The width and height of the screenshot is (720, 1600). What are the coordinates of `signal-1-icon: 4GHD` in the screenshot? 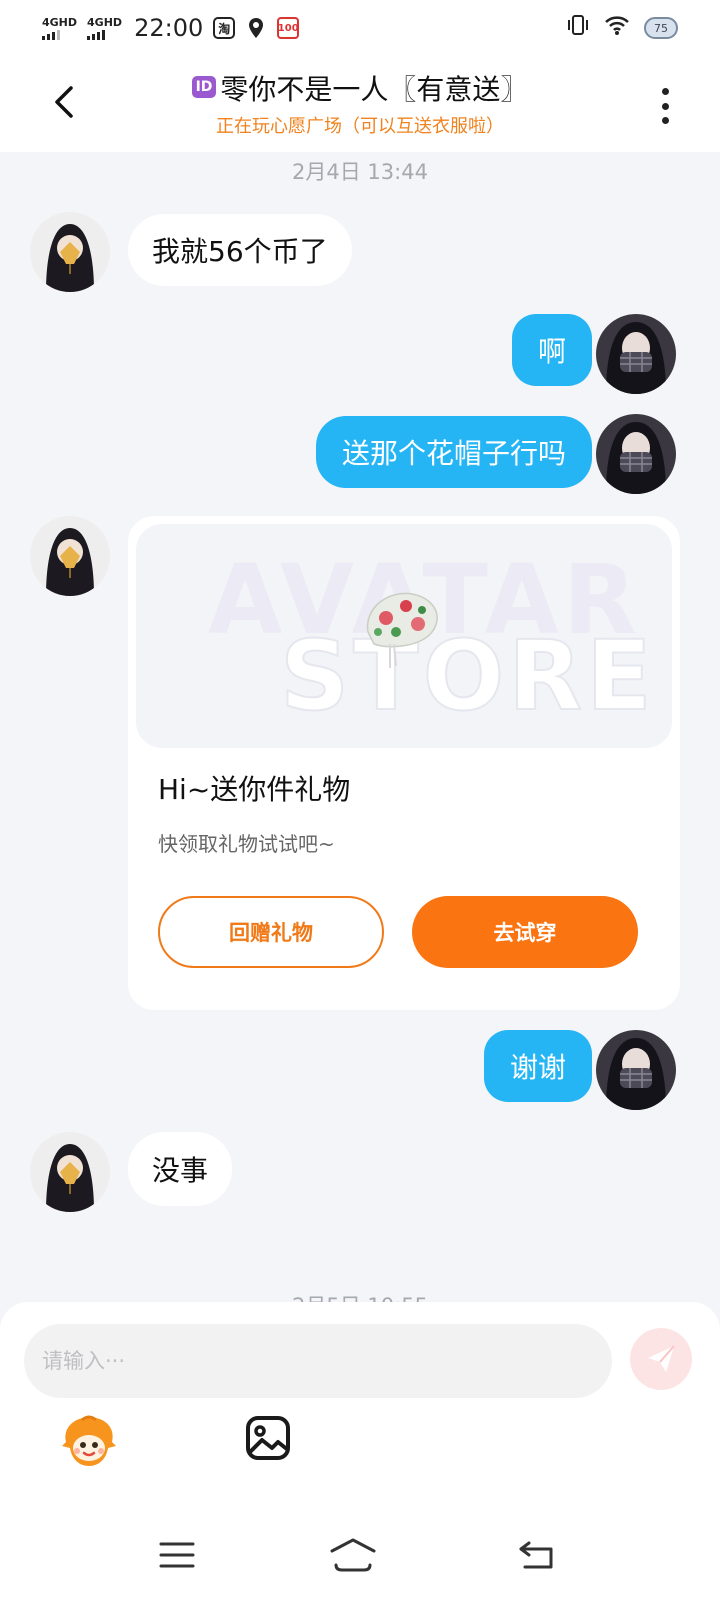 It's located at (59, 28).